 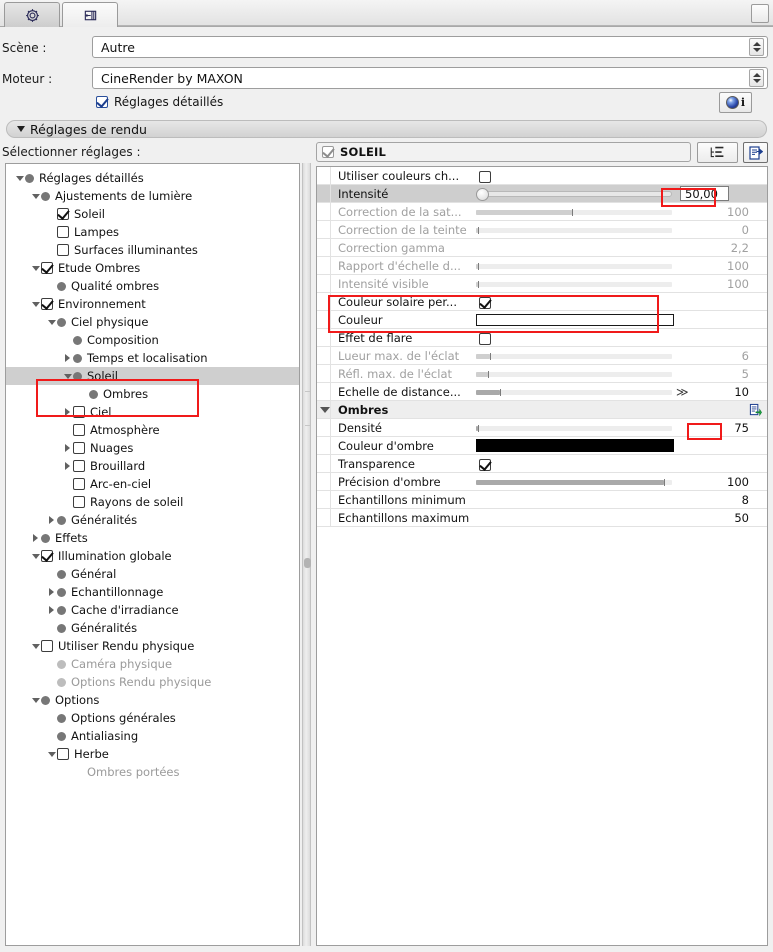 What do you see at coordinates (152, 718) in the screenshot?
I see `tree-item-options-g-n-rales: Options générales` at bounding box center [152, 718].